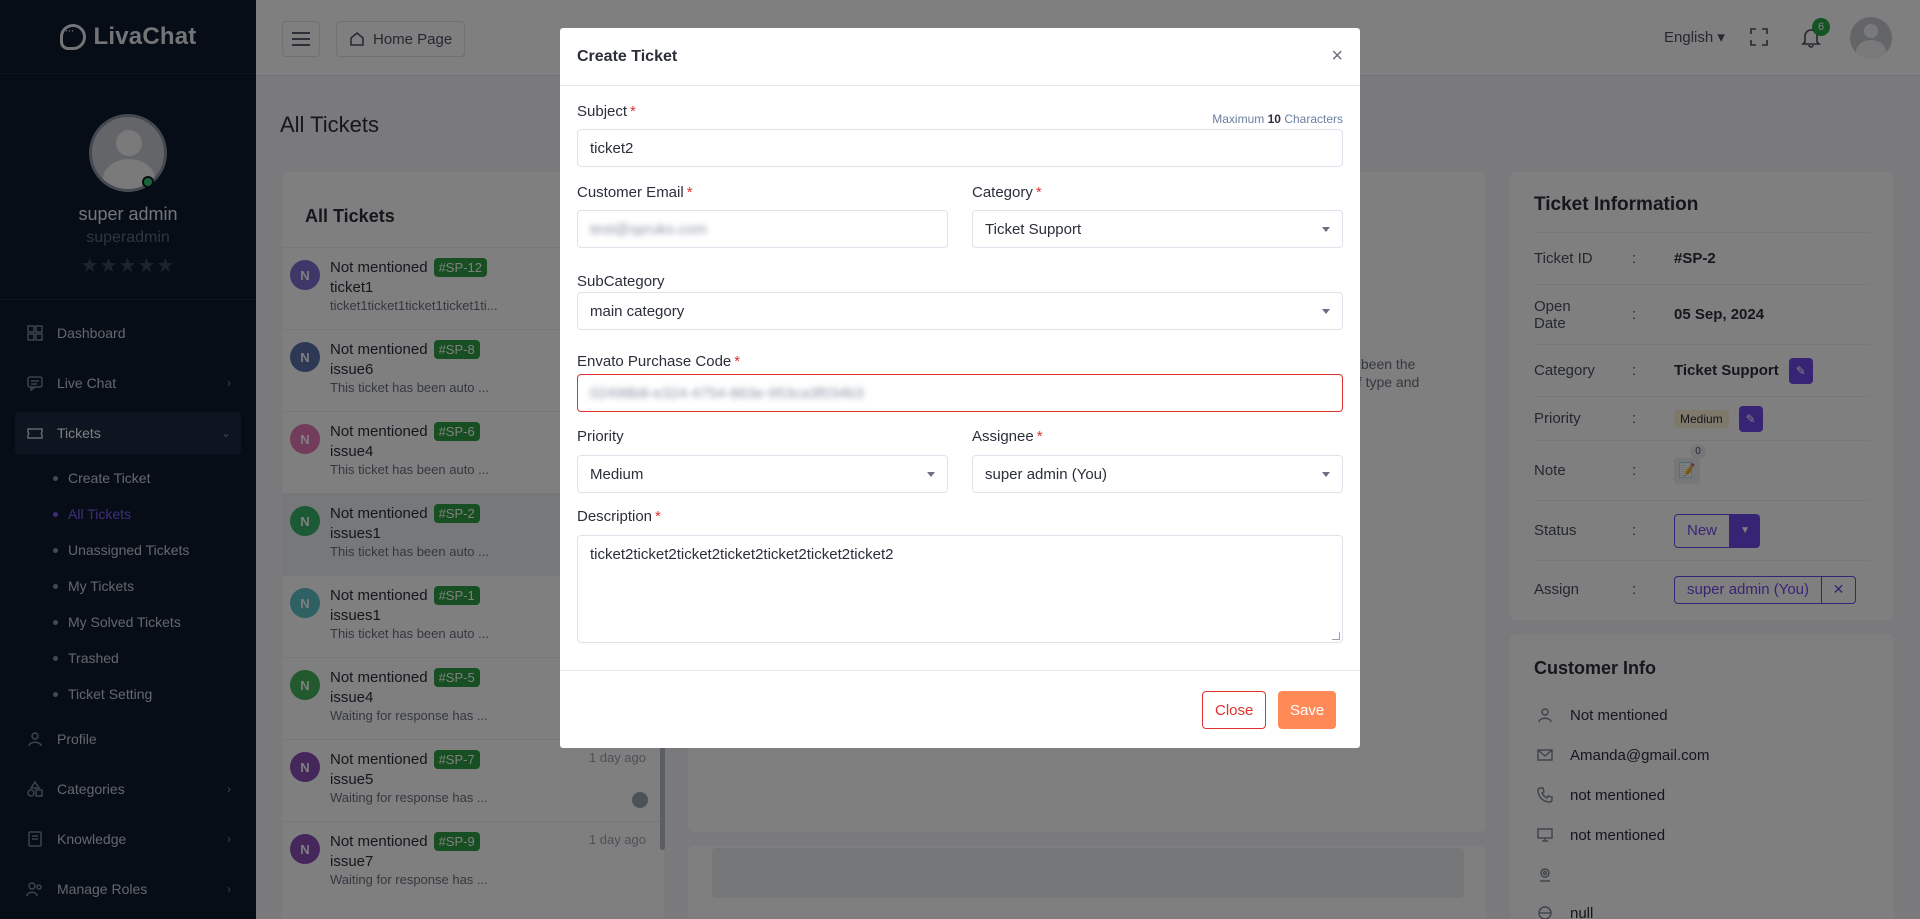 This screenshot has width=1920, height=919. What do you see at coordinates (960, 709) in the screenshot?
I see `modal-footer: Close Save` at bounding box center [960, 709].